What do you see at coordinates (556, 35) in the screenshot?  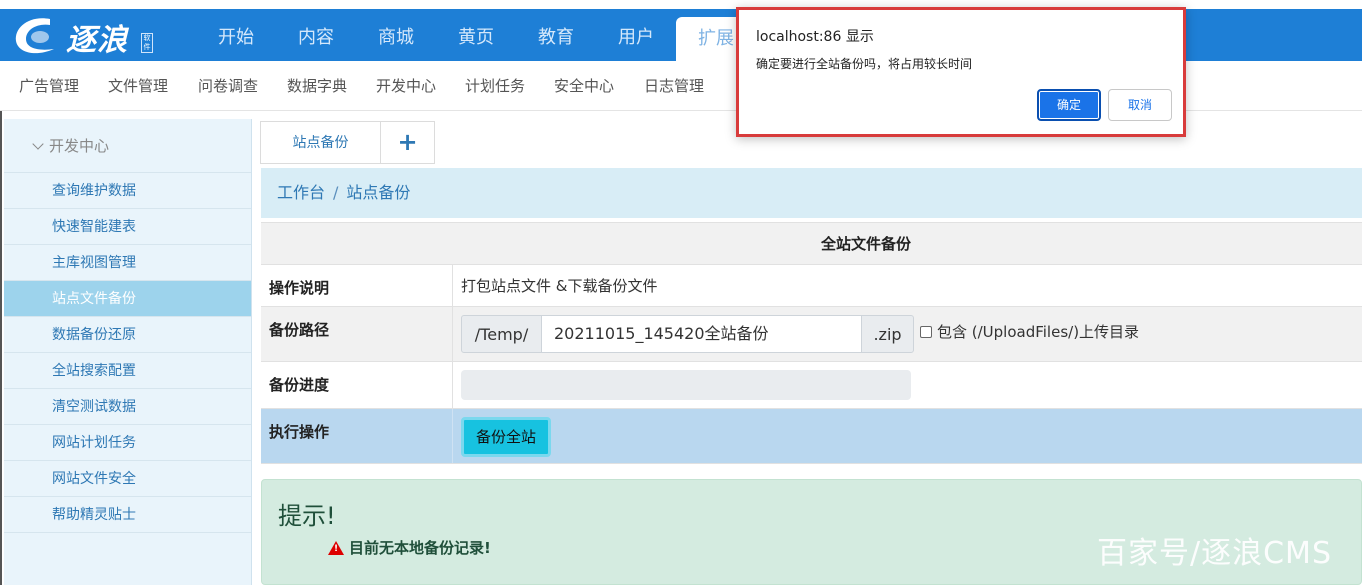 I see `top-nav-education: 教育` at bounding box center [556, 35].